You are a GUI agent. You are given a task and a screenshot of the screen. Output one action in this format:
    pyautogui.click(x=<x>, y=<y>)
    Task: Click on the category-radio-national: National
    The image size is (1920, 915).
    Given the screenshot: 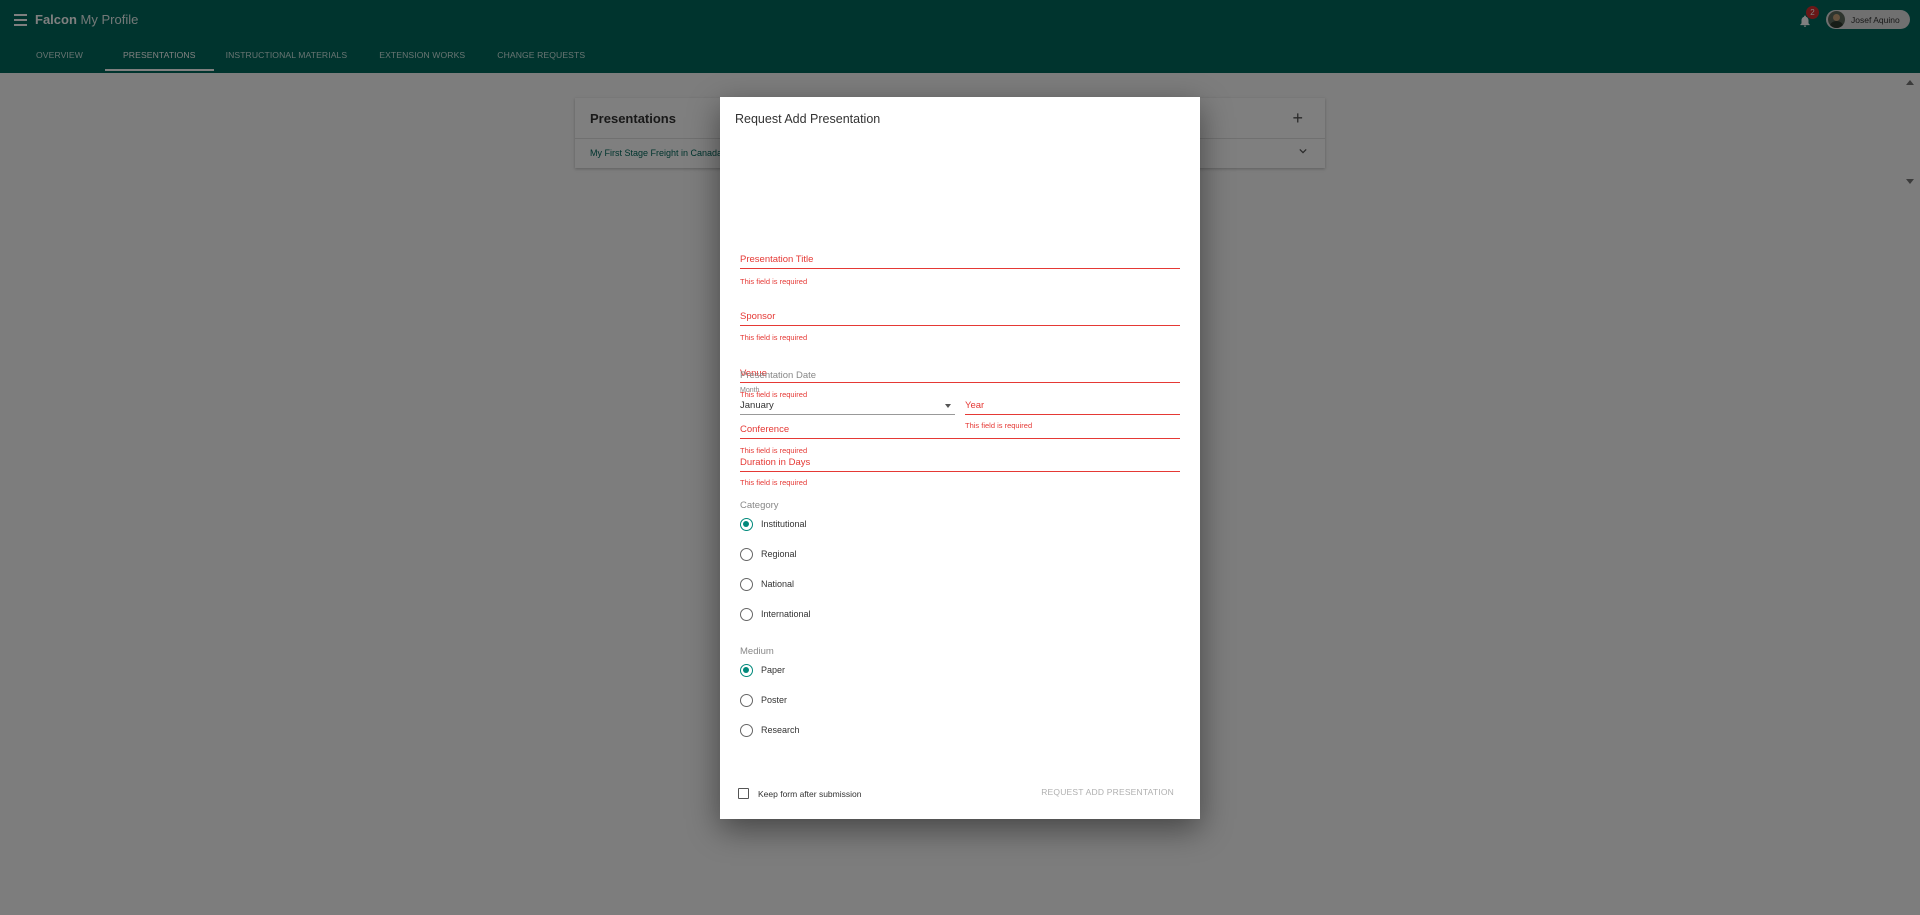 What is the action you would take?
    pyautogui.click(x=767, y=584)
    